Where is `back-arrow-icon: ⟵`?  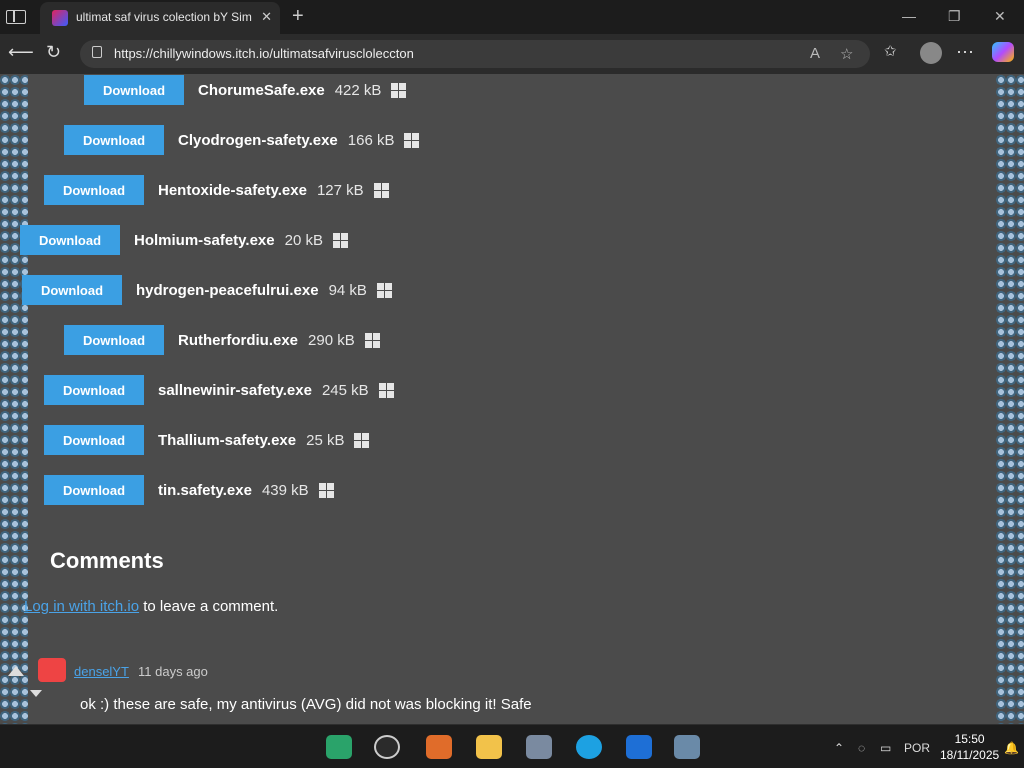 back-arrow-icon: ⟵ is located at coordinates (21, 52).